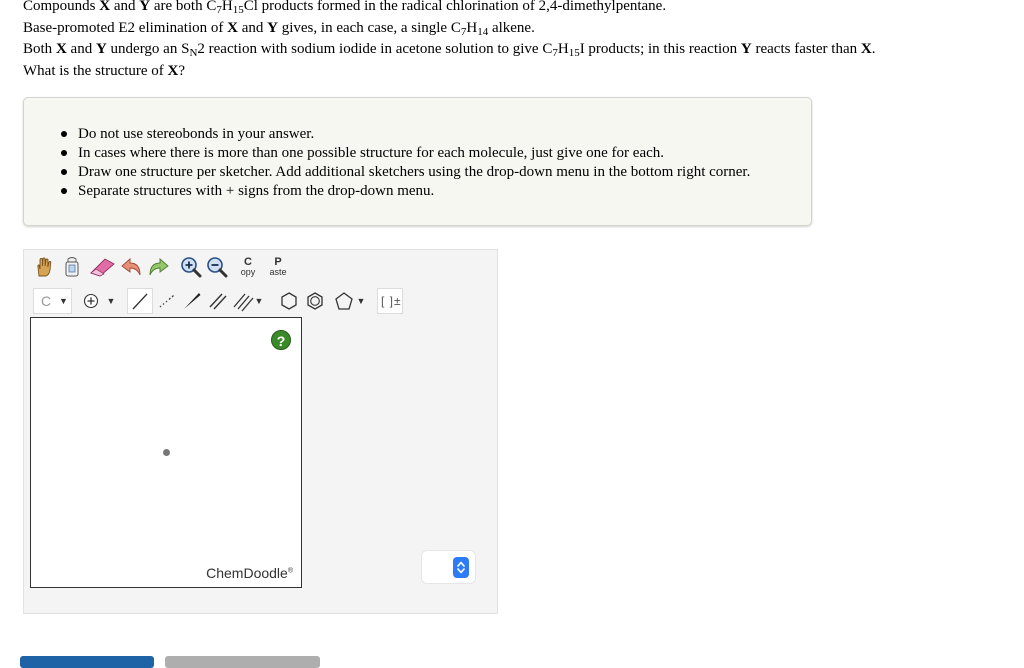 The width and height of the screenshot is (1024, 668). What do you see at coordinates (448, 567) in the screenshot?
I see `sketcher-add-dropdown` at bounding box center [448, 567].